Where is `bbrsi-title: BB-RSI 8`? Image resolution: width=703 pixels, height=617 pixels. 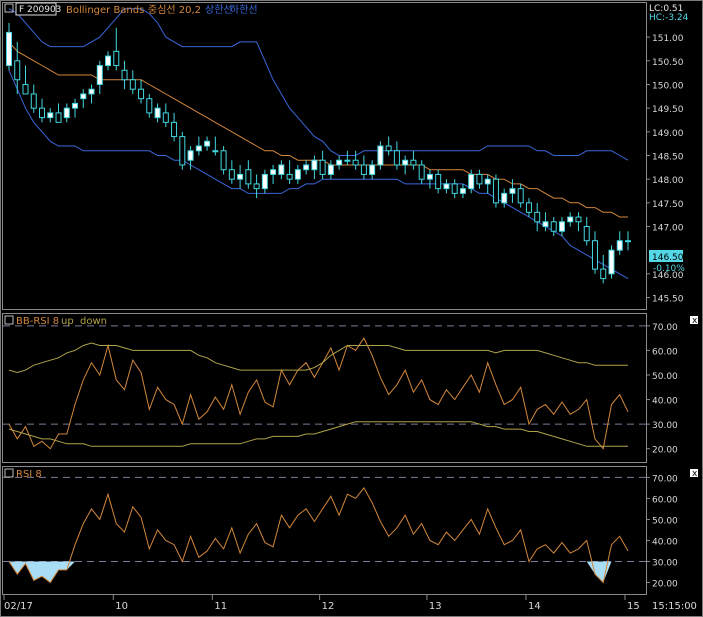 bbrsi-title: BB-RSI 8 is located at coordinates (37, 321).